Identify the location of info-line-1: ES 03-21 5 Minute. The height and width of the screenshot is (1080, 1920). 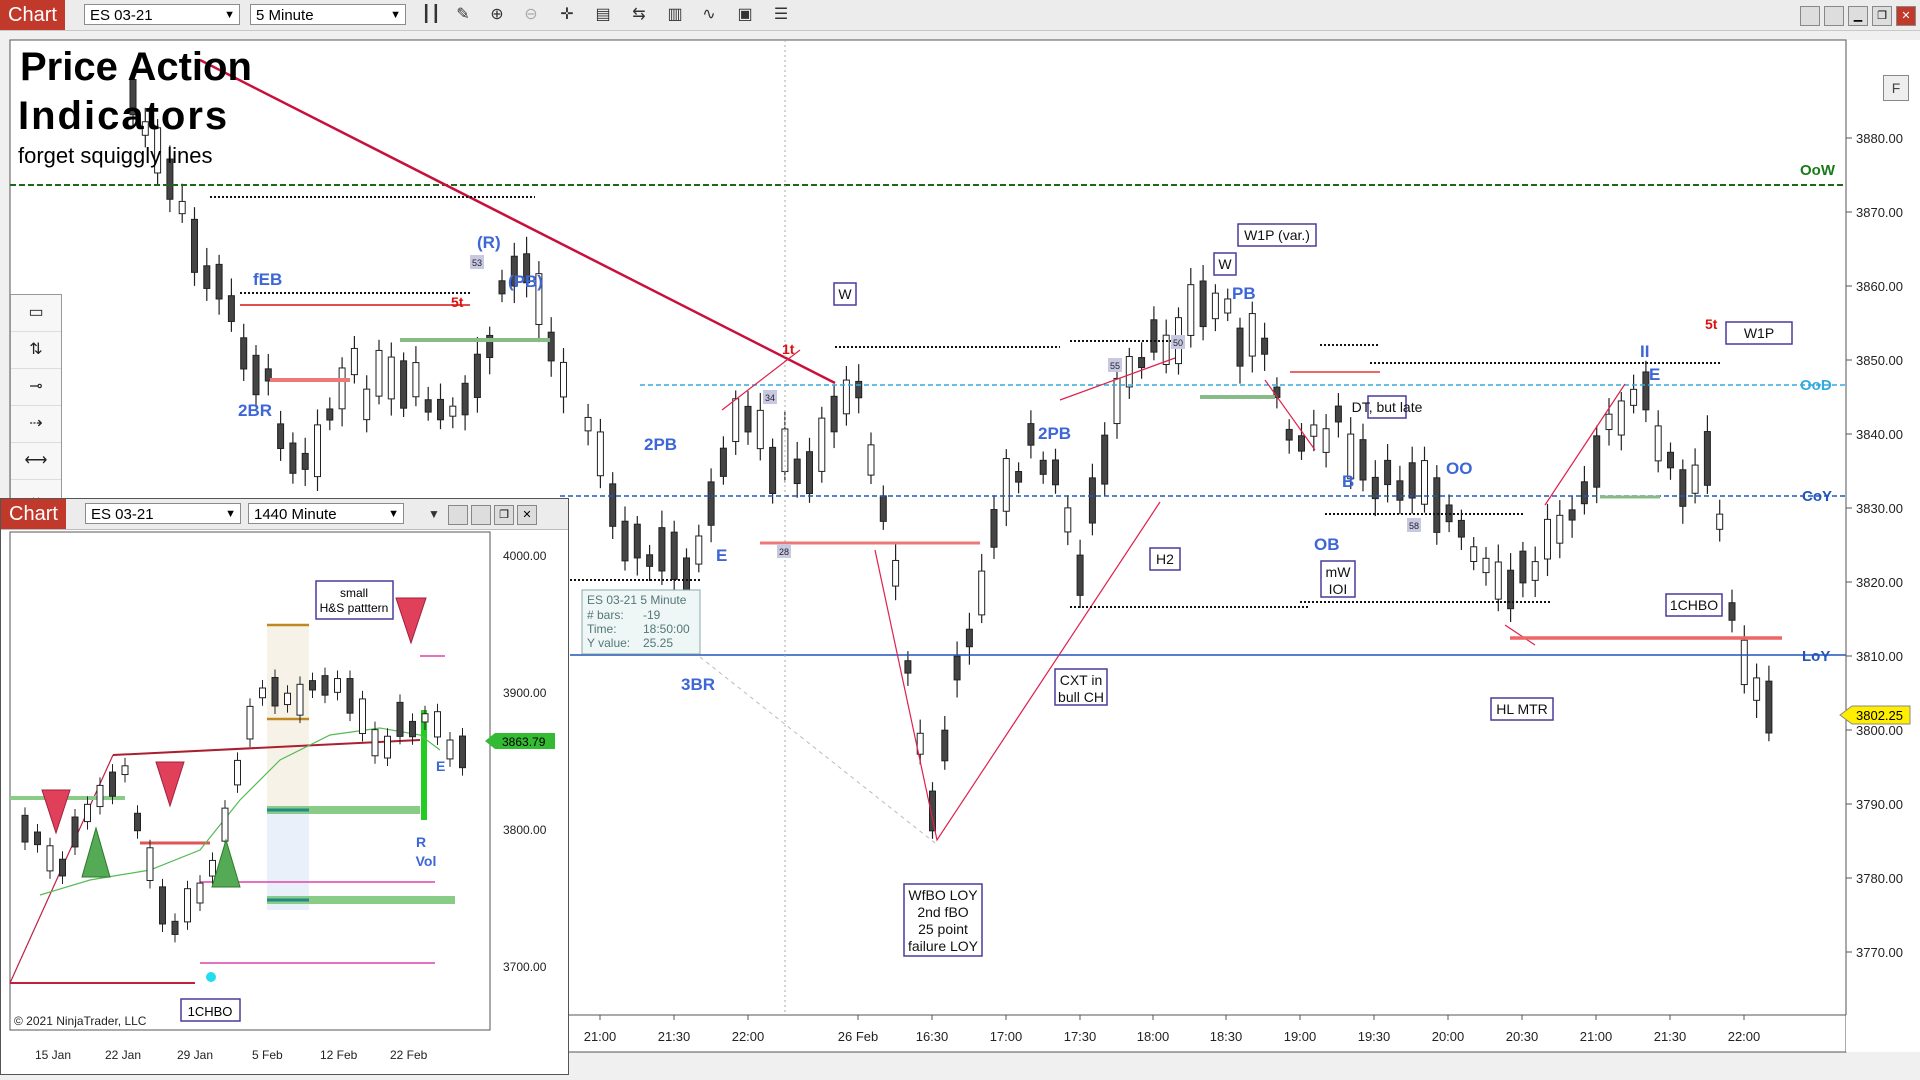
(637, 600).